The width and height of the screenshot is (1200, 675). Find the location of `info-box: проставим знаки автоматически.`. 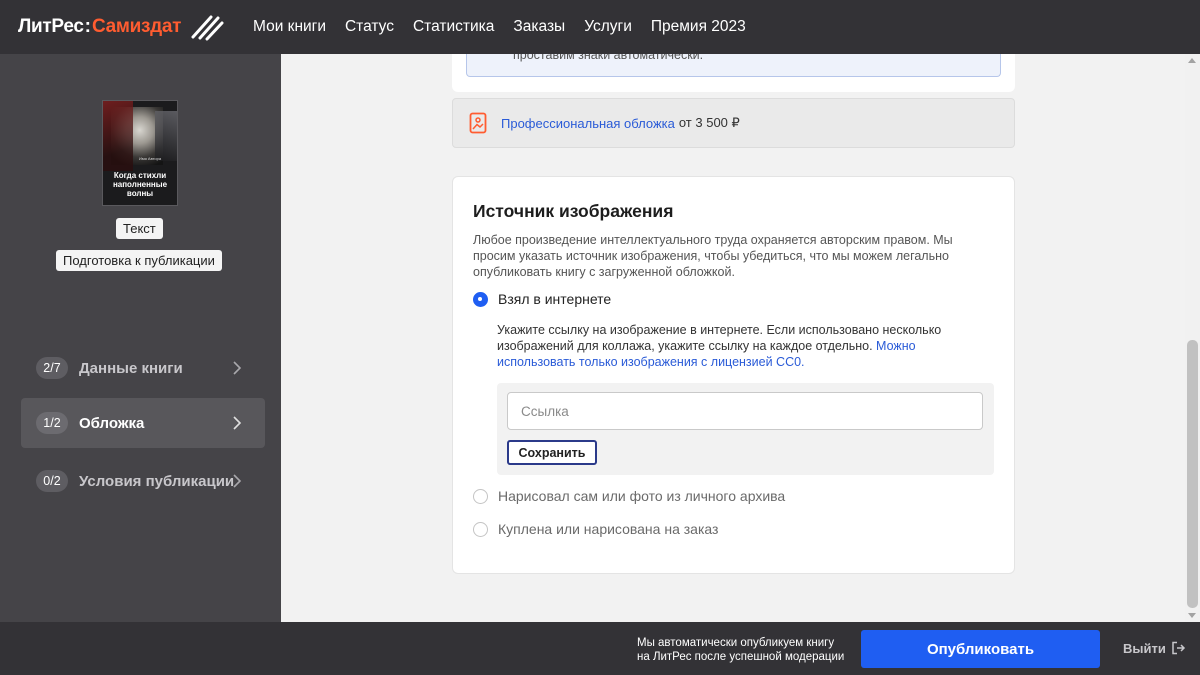

info-box: проставим знаки автоматически. is located at coordinates (733, 65).